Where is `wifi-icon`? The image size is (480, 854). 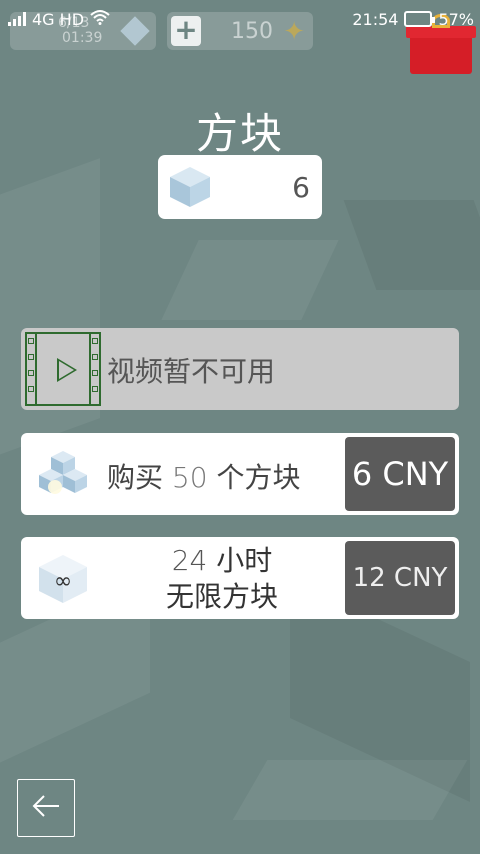 wifi-icon is located at coordinates (100, 19).